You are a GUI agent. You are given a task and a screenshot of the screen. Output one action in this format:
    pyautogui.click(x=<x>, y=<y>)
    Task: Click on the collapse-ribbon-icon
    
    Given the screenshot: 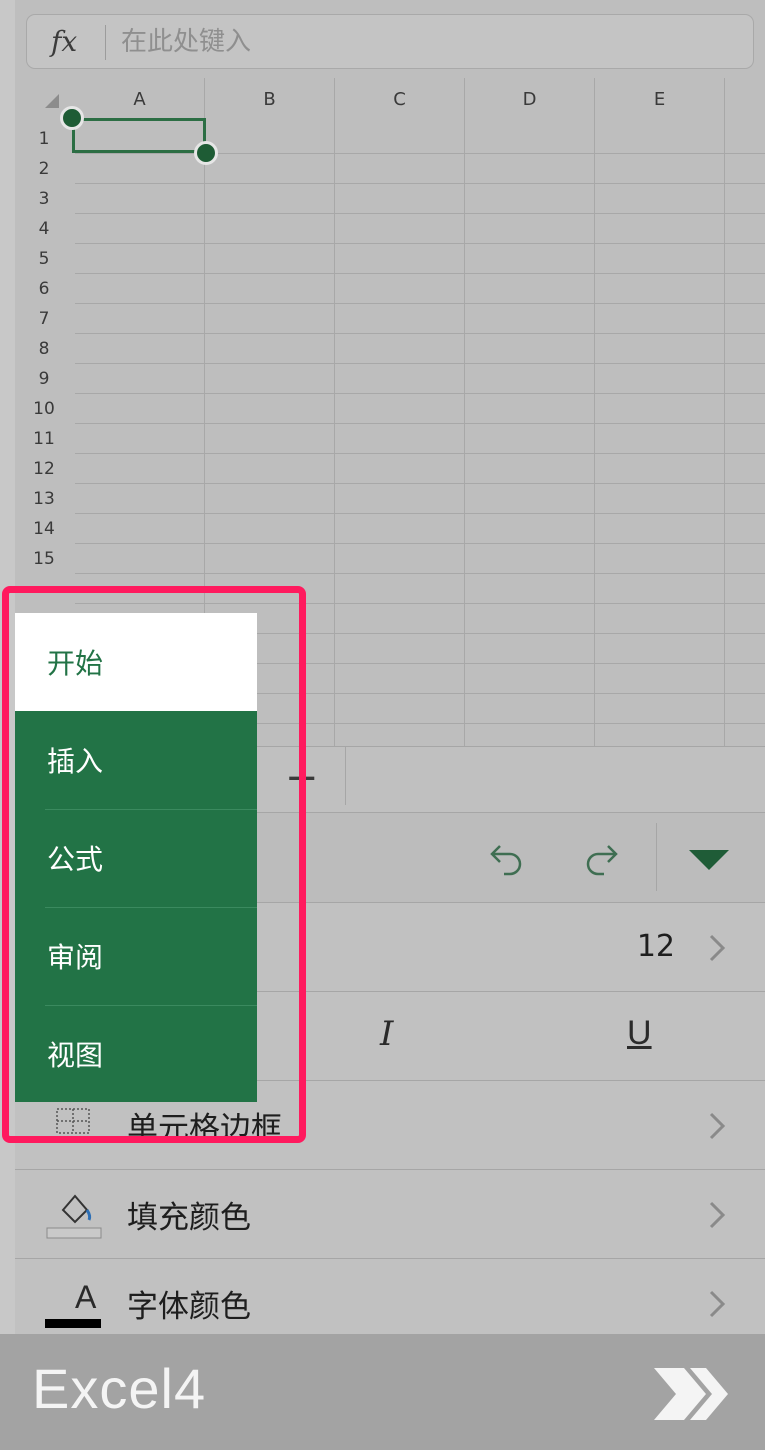 What is the action you would take?
    pyautogui.click(x=709, y=860)
    